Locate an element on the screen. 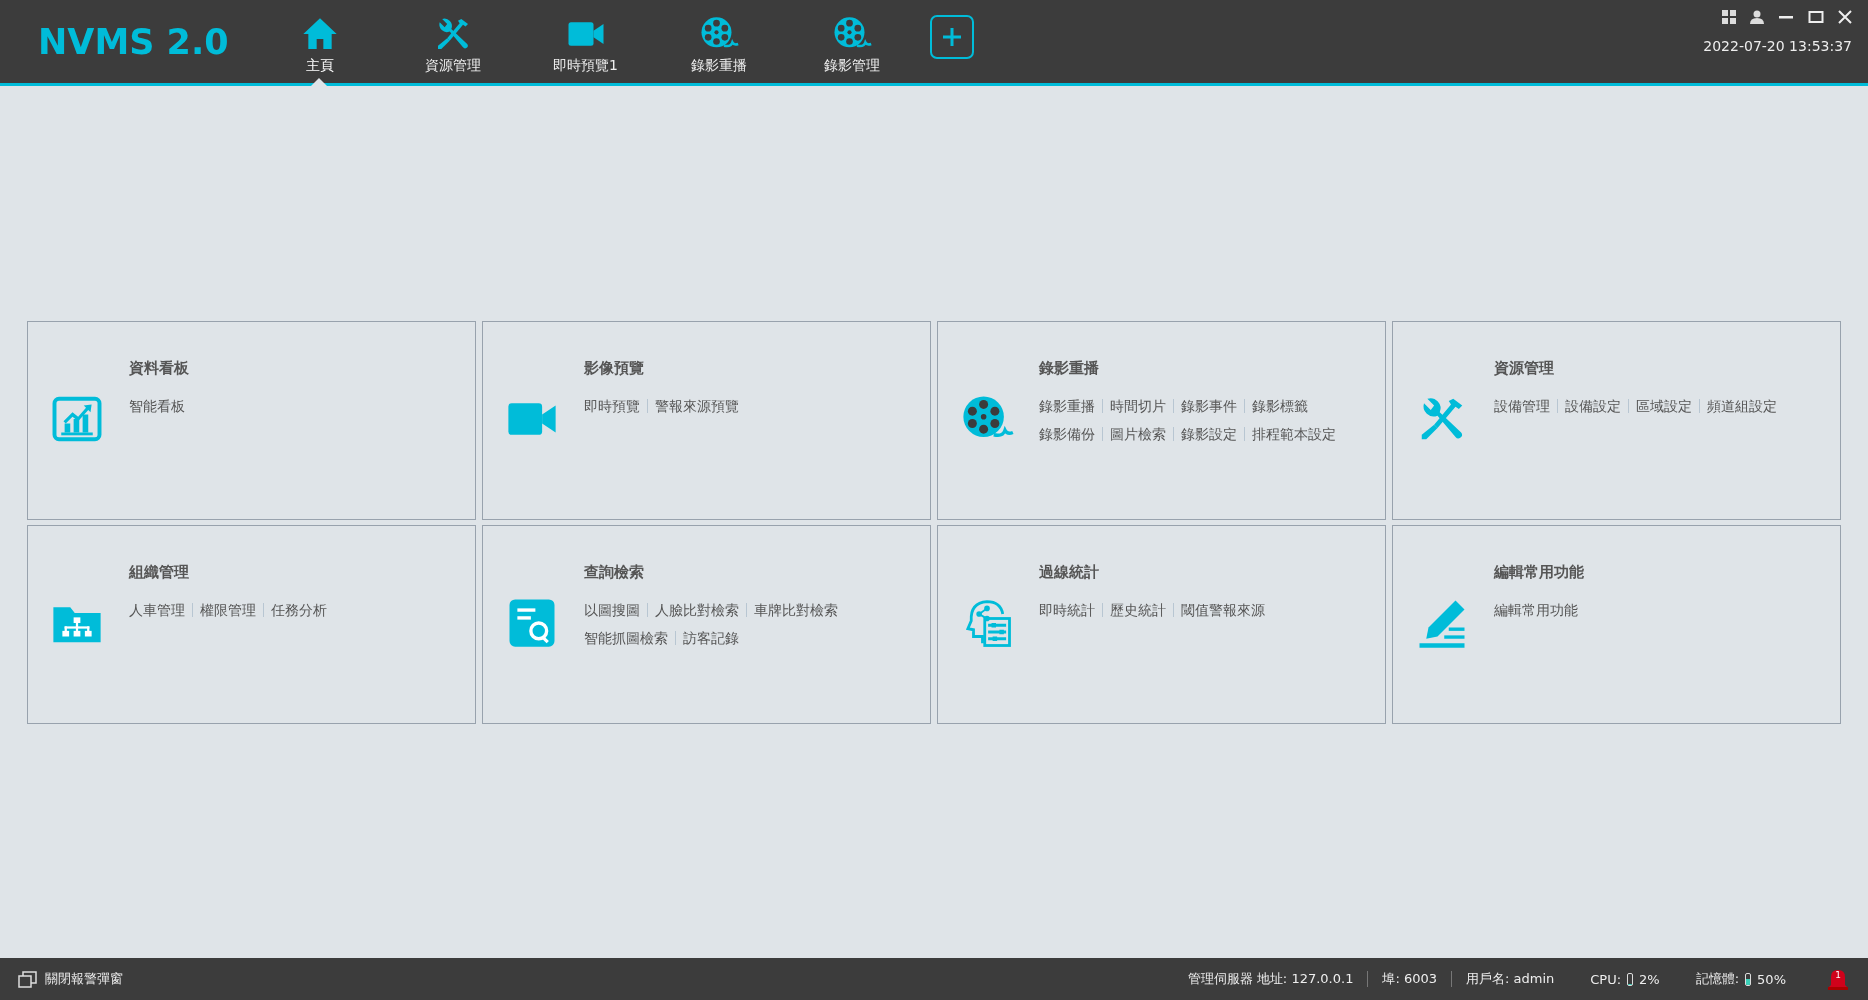  cpu-reading: 2% is located at coordinates (1649, 979).